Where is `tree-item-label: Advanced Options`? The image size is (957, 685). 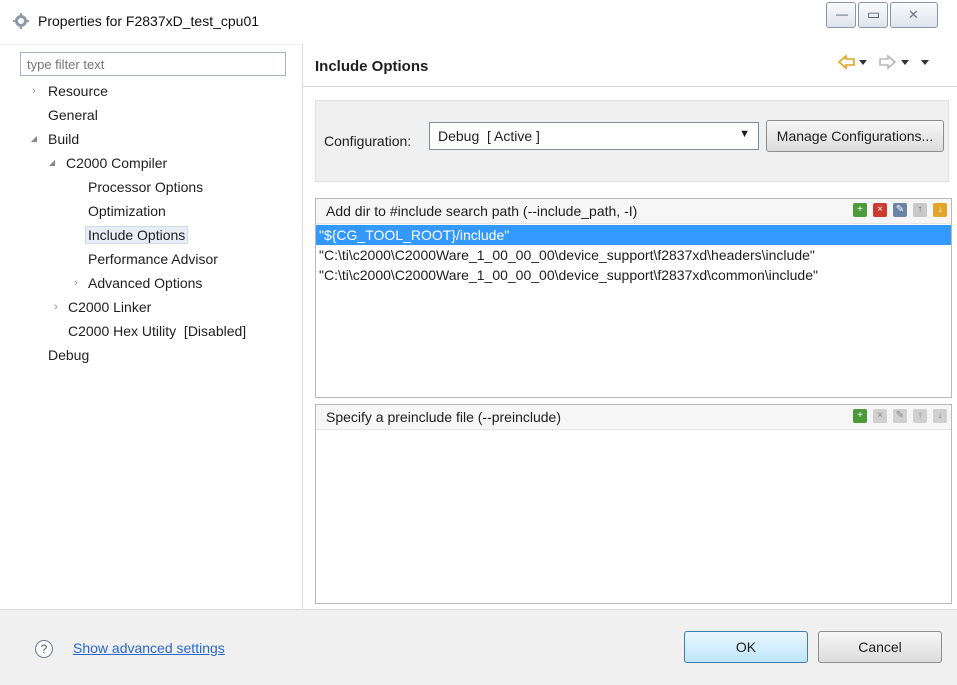 tree-item-label: Advanced Options is located at coordinates (145, 283).